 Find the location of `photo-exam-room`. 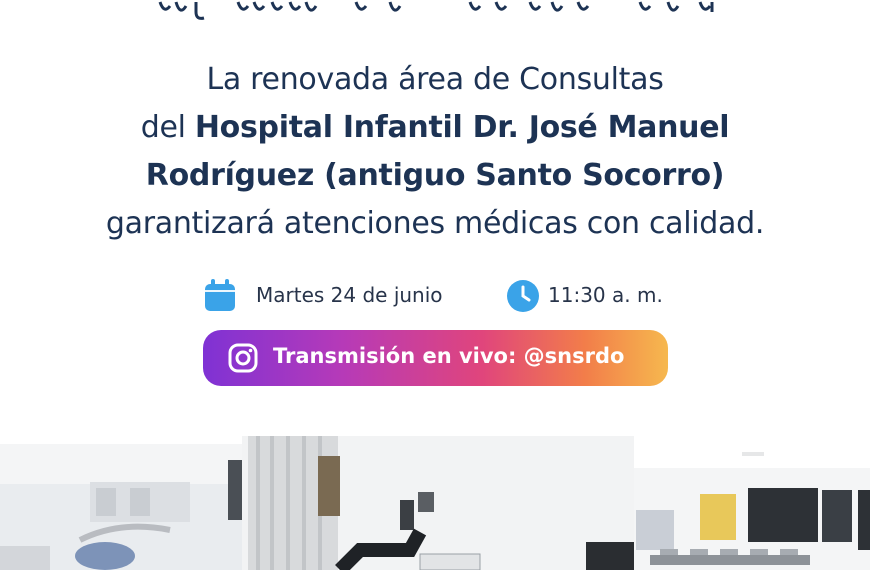

photo-exam-room is located at coordinates (438, 500).